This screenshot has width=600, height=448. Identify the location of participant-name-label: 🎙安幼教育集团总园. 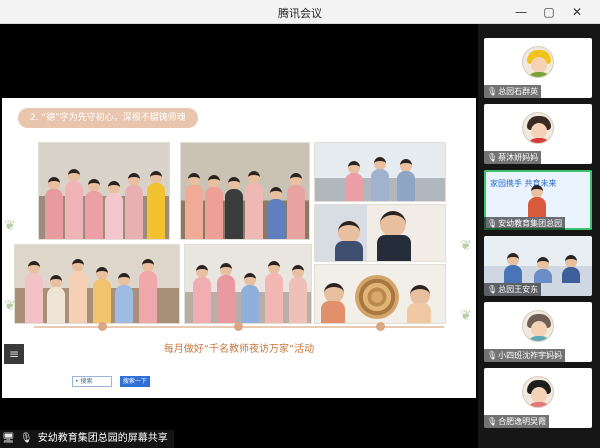
(525, 223).